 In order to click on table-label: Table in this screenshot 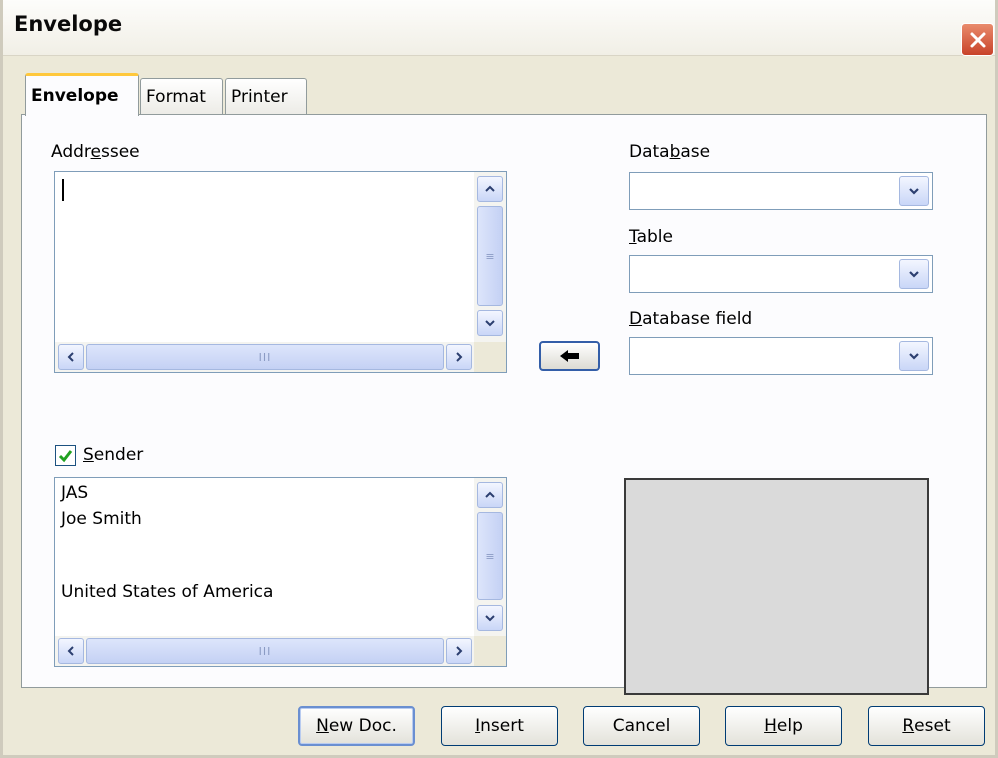, I will do `click(651, 237)`.